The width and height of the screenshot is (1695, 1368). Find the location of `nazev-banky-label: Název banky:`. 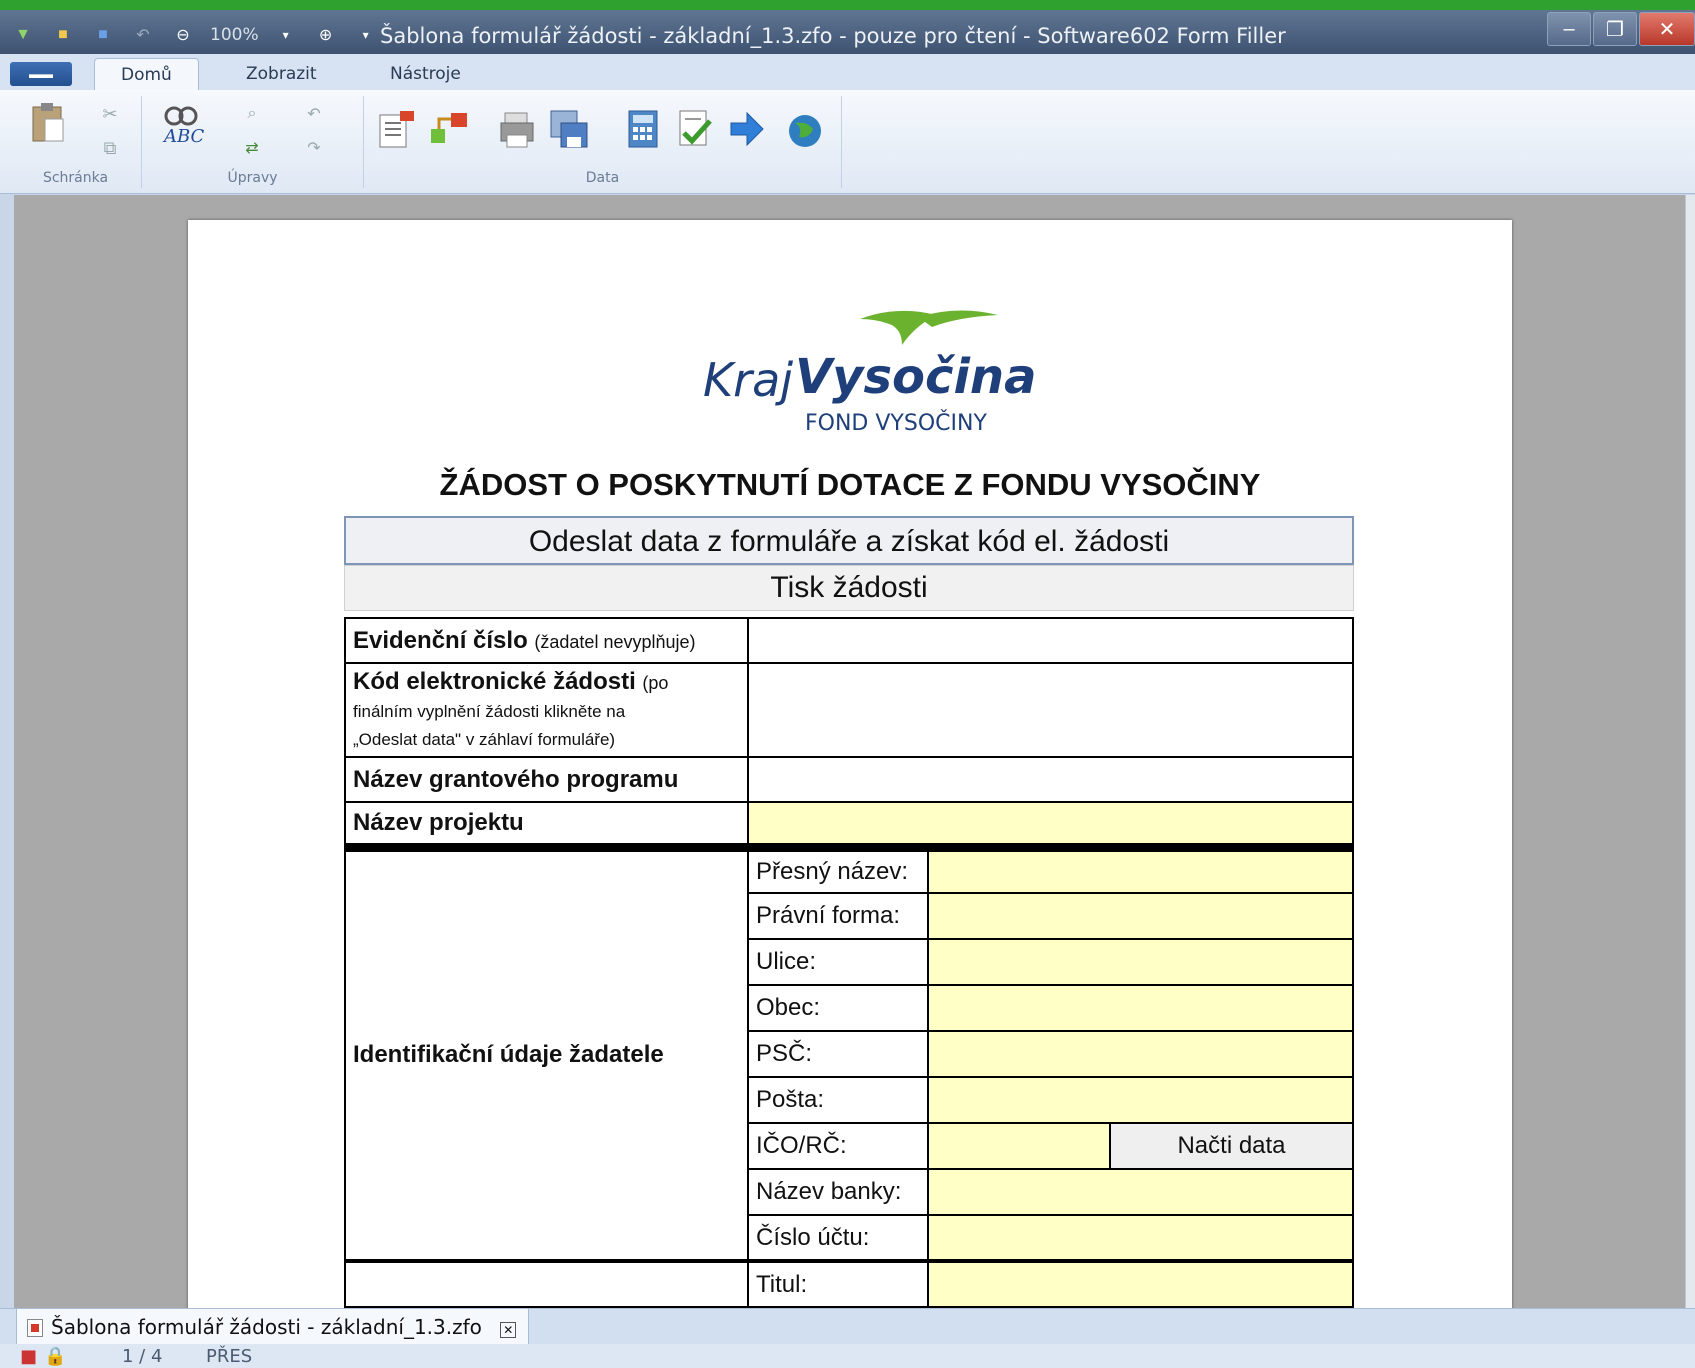

nazev-banky-label: Název banky: is located at coordinates (838, 1192).